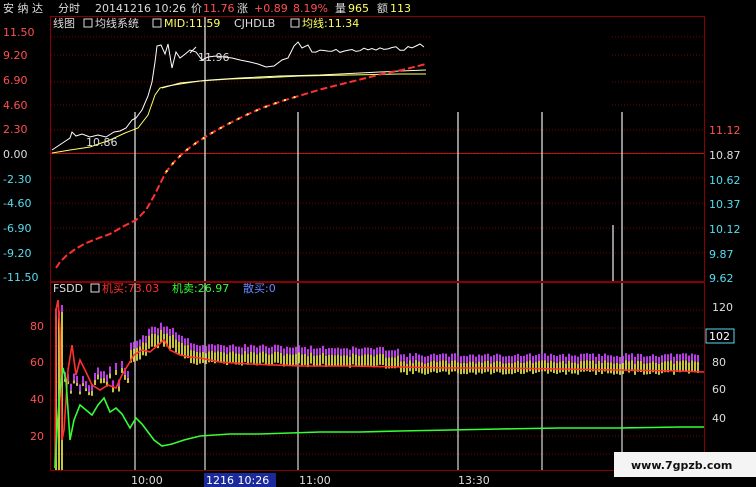 Image resolution: width=756 pixels, height=487 pixels. Describe the element at coordinates (37, 362) in the screenshot. I see `lower-left-tick: 60` at that location.